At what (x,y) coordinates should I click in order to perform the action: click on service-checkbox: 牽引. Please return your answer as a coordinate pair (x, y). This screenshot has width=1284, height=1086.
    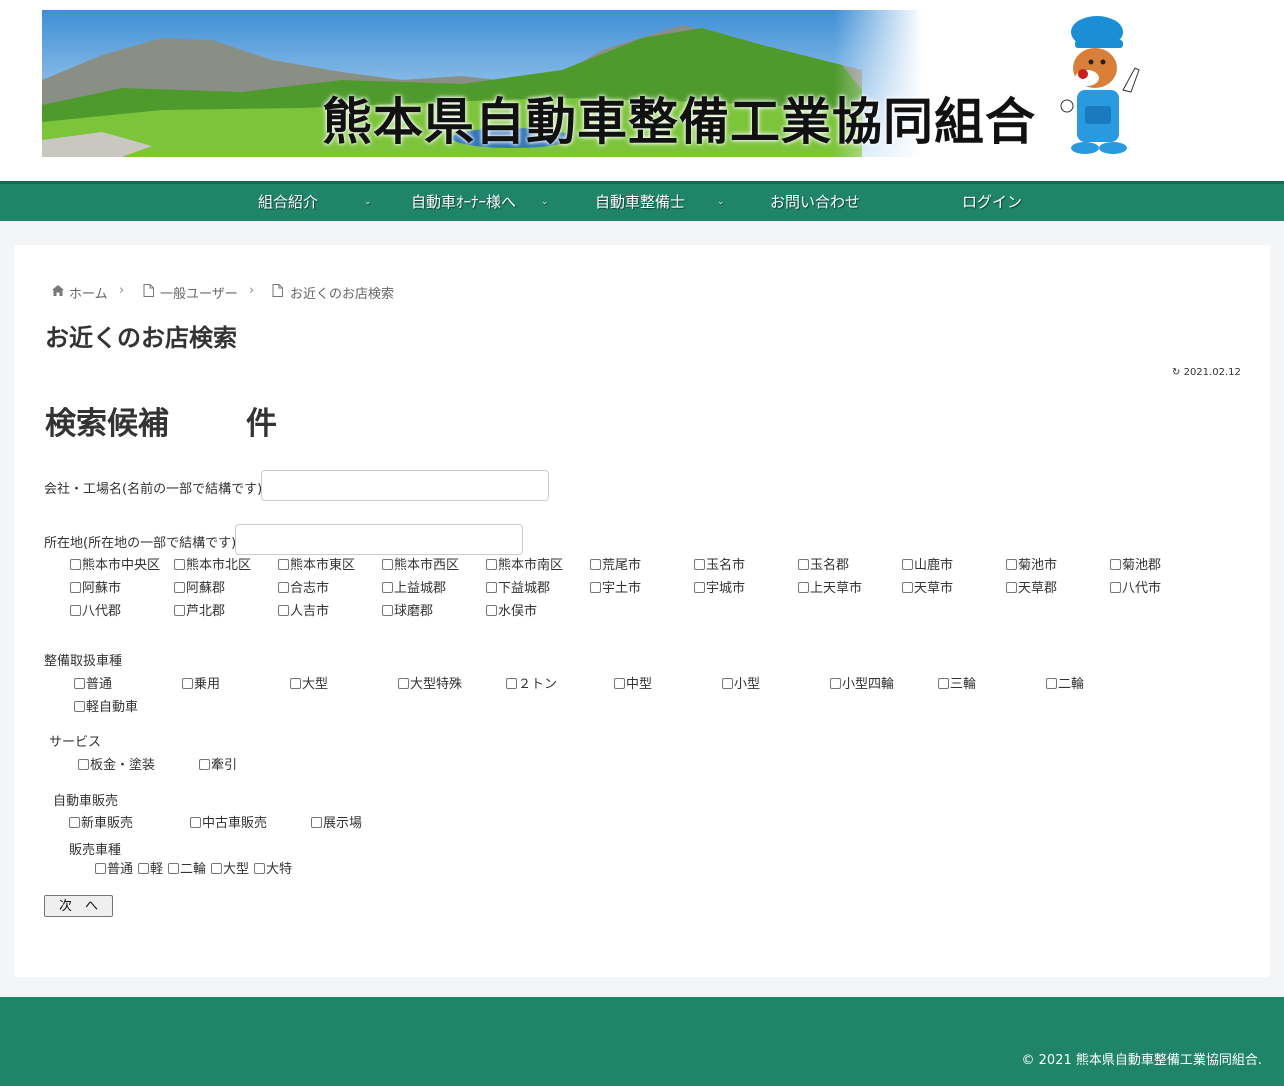
    Looking at the image, I should click on (218, 766).